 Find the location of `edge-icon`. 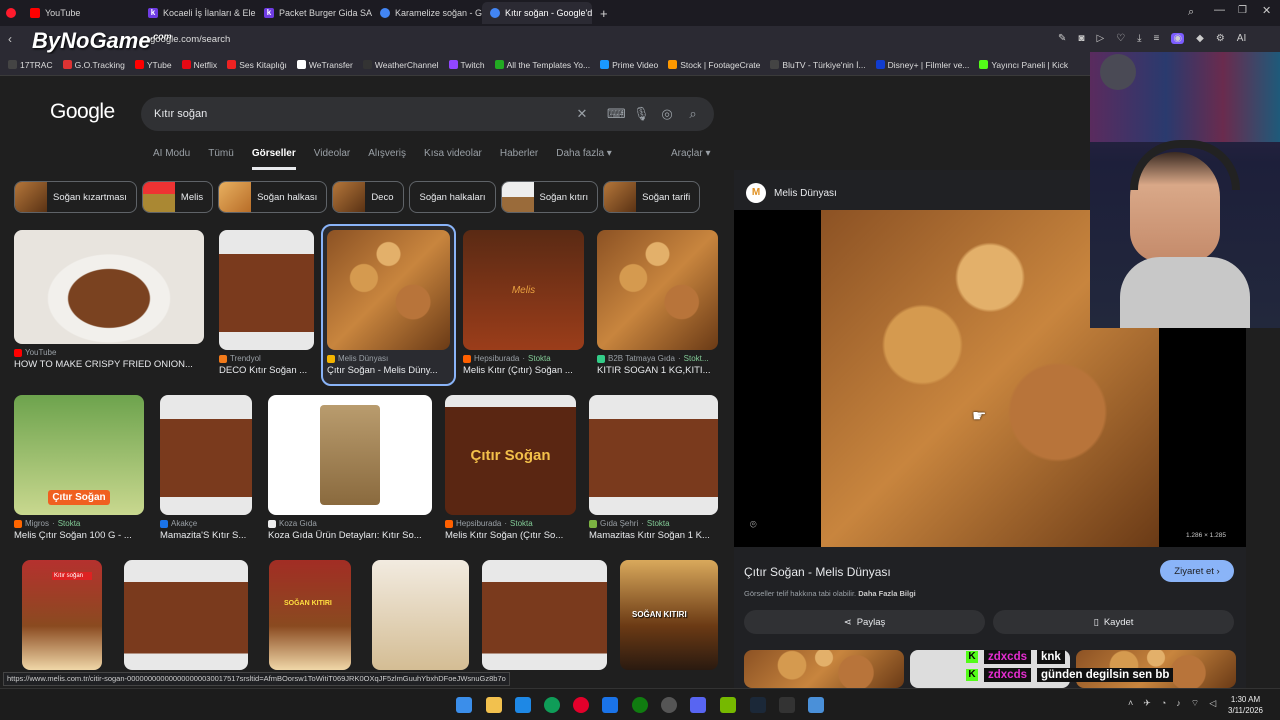

edge-icon is located at coordinates (552, 705).